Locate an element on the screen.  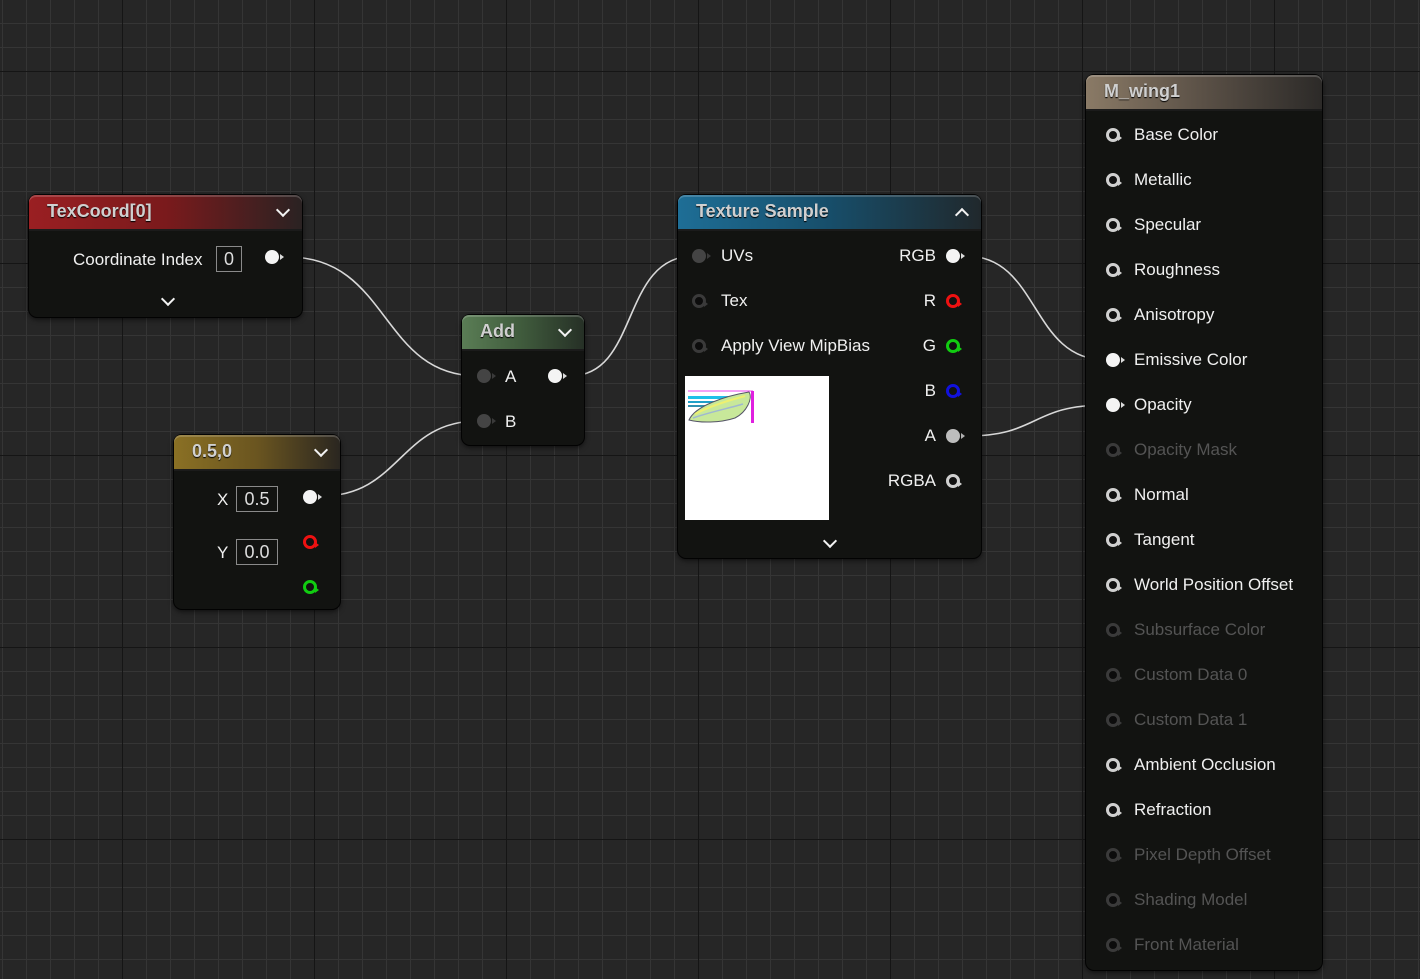
add-input-a-pin is located at coordinates (486, 376).